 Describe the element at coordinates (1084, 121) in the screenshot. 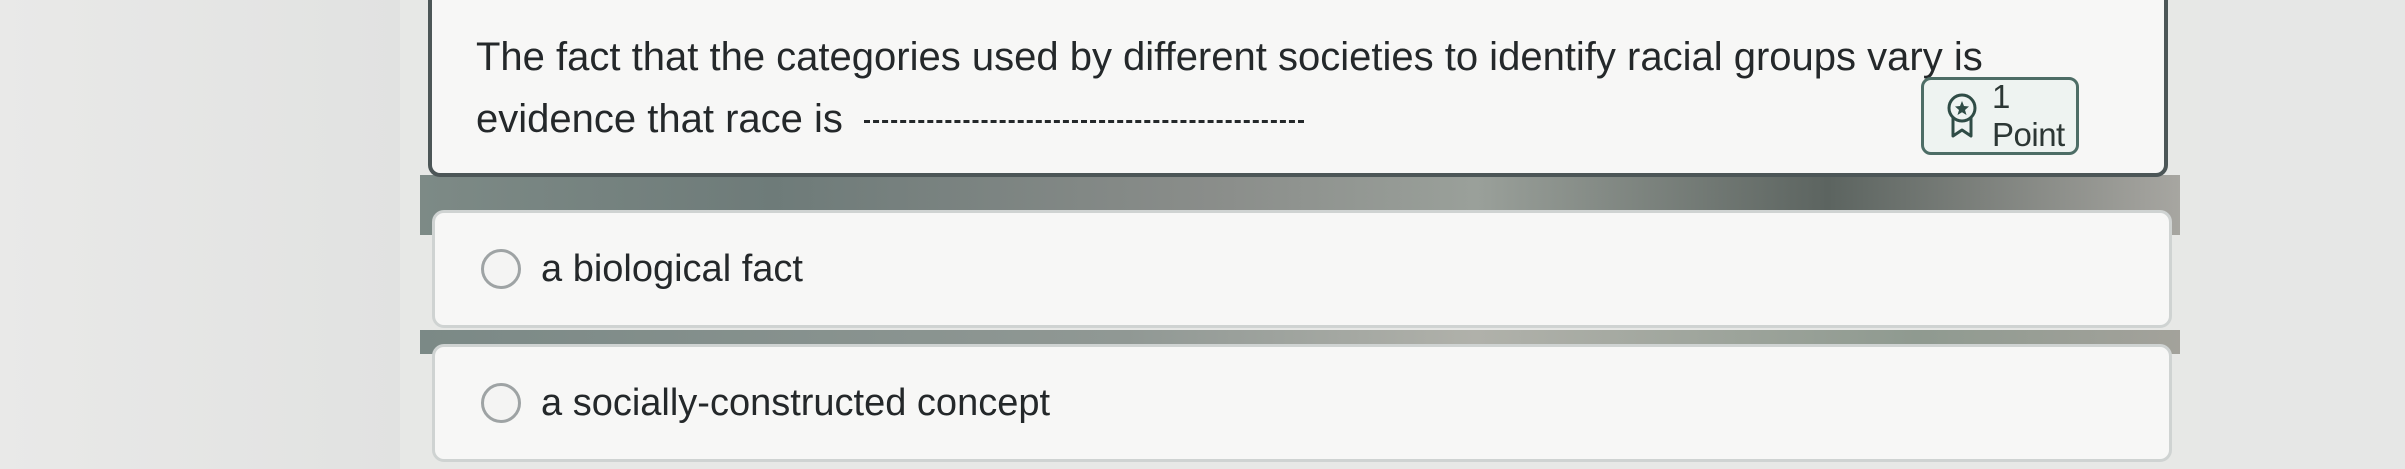

I see `answer-blank` at that location.